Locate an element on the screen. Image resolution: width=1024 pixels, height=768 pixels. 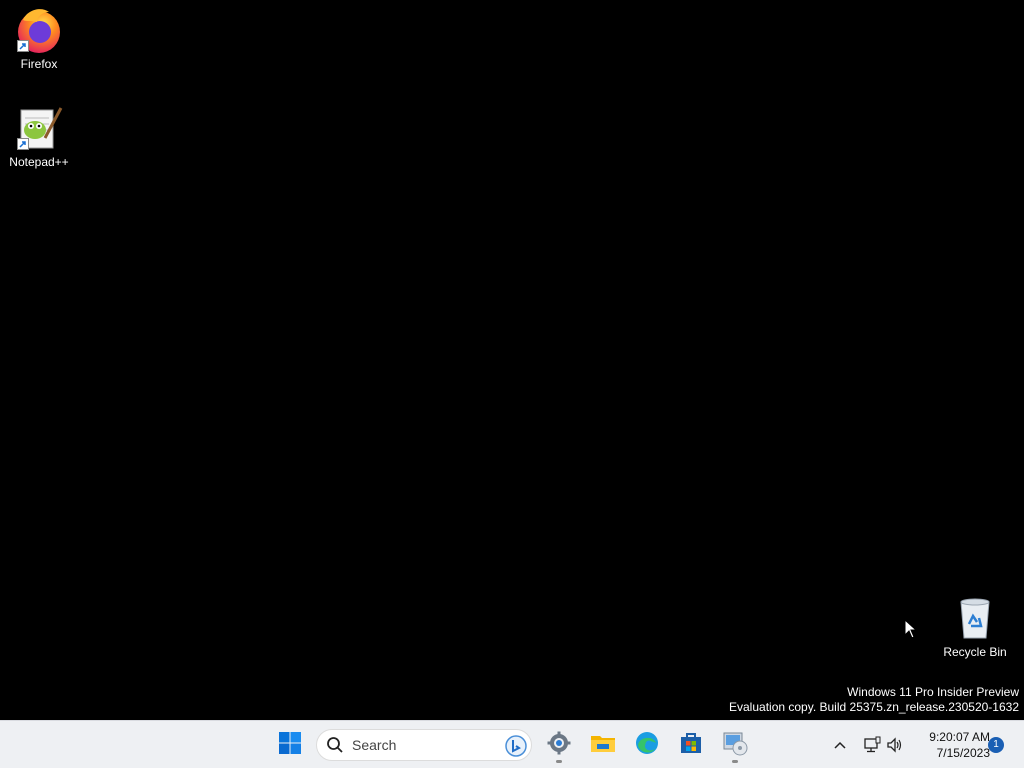
volume-icon is located at coordinates (894, 745).